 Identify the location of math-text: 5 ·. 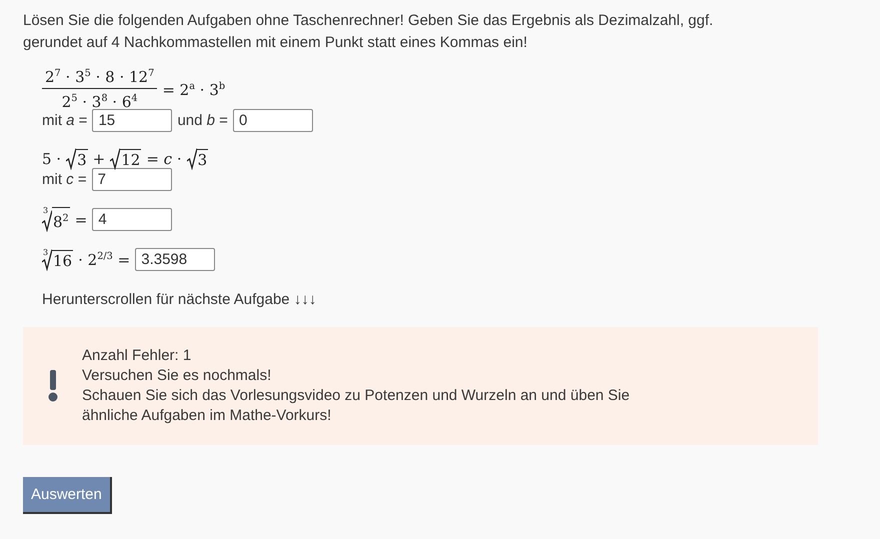
(52, 159).